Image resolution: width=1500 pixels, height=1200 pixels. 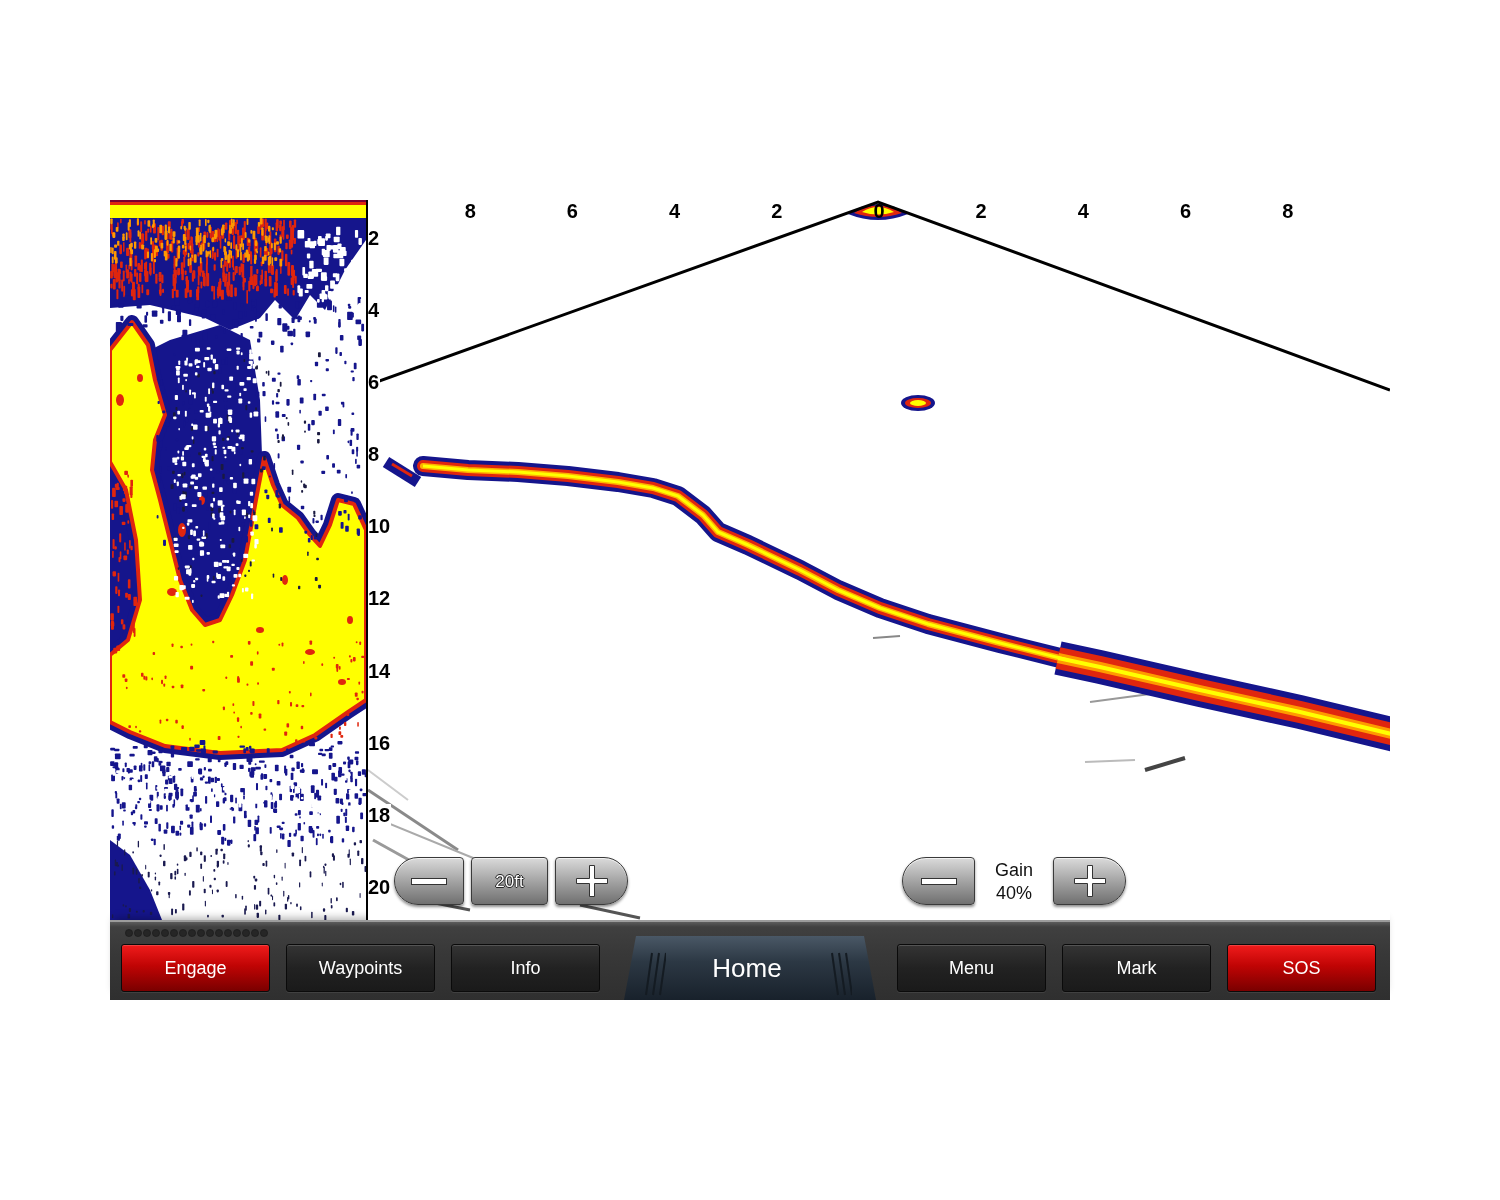 I want to click on depth-tick-label: 18, so click(x=380, y=814).